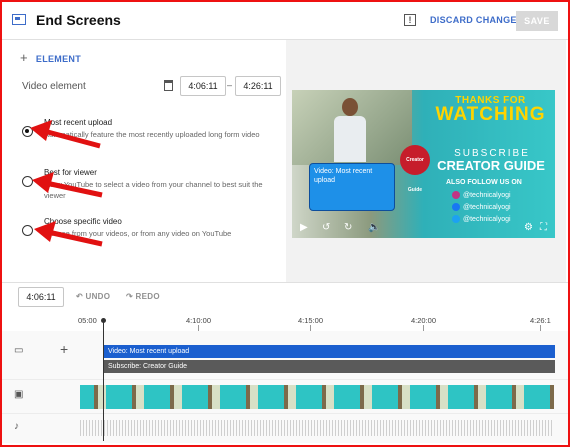 The image size is (570, 447). Describe the element at coordinates (543, 227) in the screenshot. I see `fullscreen-icon: ⛶` at that location.